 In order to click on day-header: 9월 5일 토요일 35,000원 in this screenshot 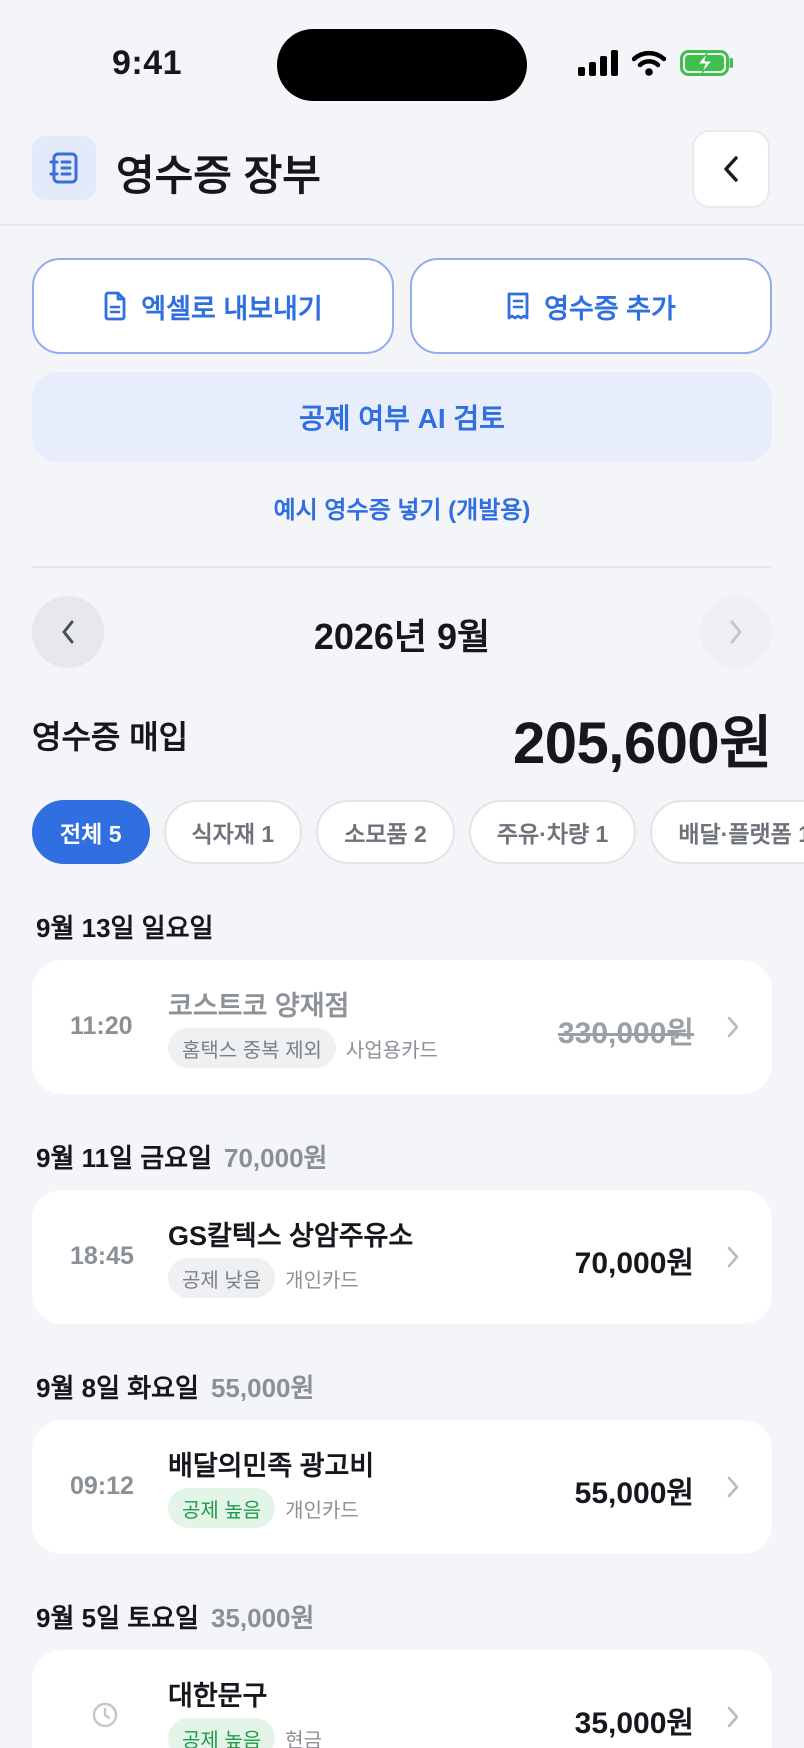, I will do `click(175, 1616)`.